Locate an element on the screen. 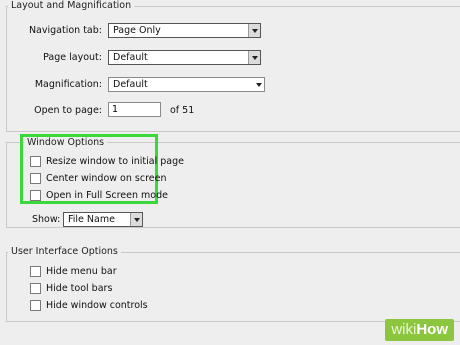 The width and height of the screenshot is (460, 345). open-to-page-input is located at coordinates (134, 109).